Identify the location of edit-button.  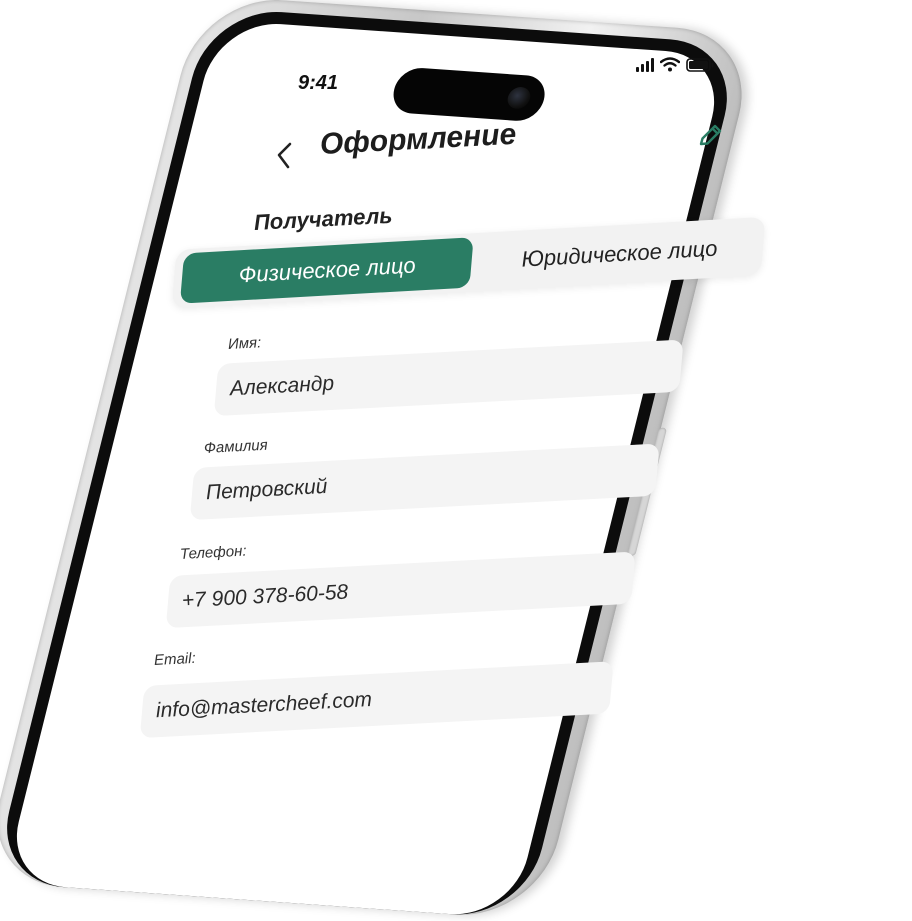
(710, 136).